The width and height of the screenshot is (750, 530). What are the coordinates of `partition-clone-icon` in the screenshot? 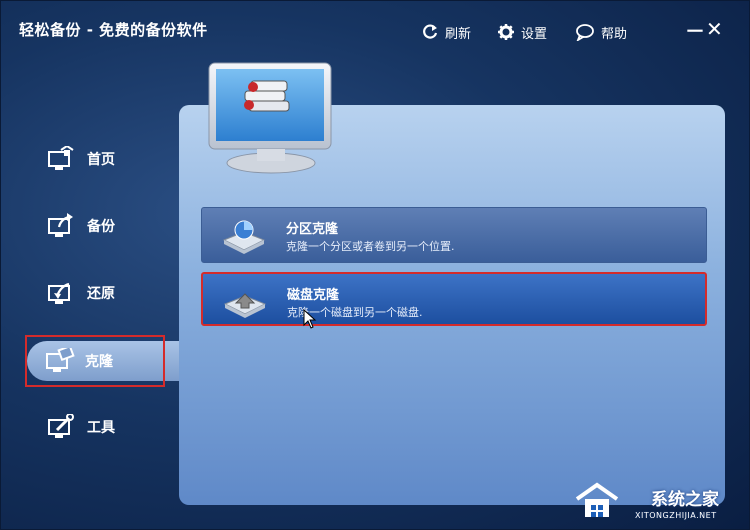 It's located at (244, 237).